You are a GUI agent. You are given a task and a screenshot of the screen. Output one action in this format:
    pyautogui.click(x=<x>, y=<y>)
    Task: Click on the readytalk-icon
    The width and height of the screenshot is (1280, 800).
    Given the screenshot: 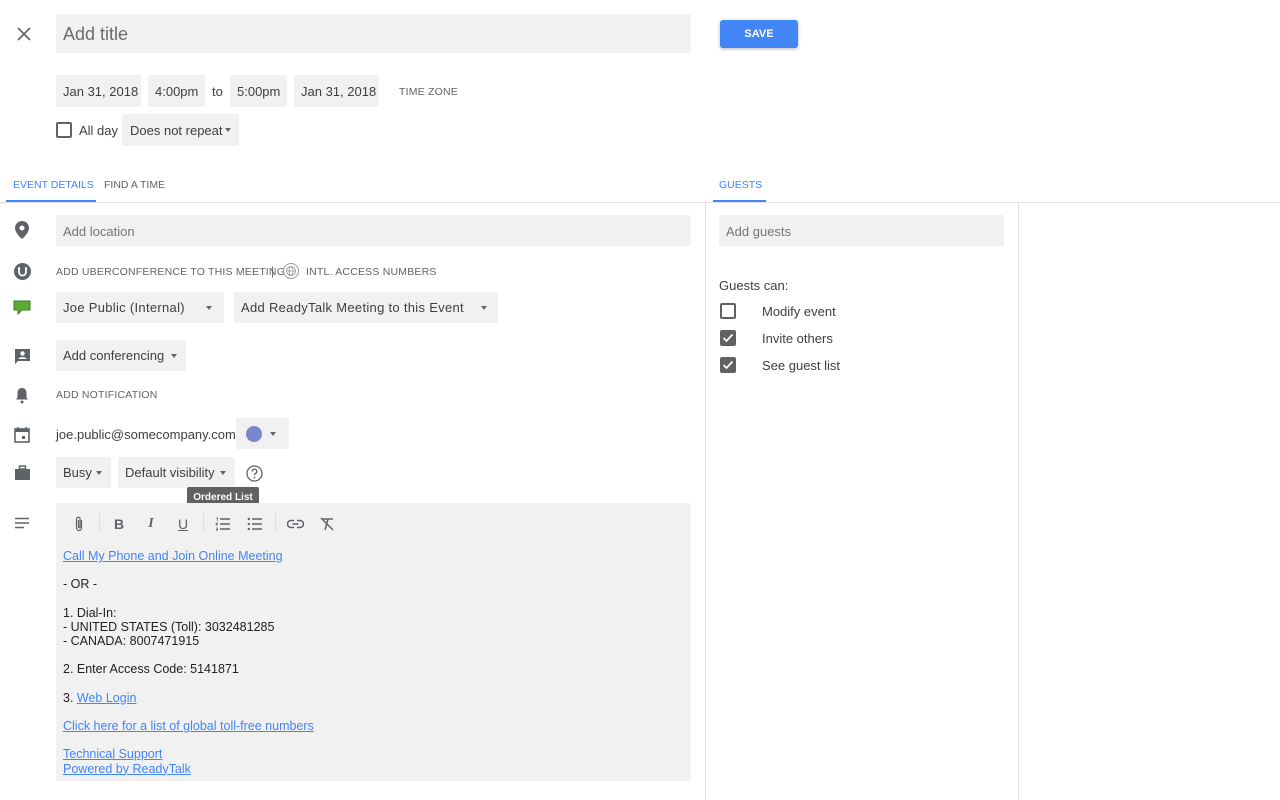 What is the action you would take?
    pyautogui.click(x=22, y=308)
    